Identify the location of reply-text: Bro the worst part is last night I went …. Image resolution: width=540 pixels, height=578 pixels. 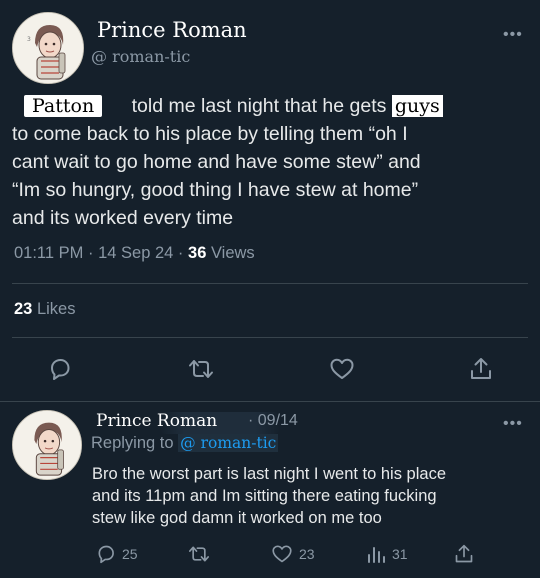
(269, 496).